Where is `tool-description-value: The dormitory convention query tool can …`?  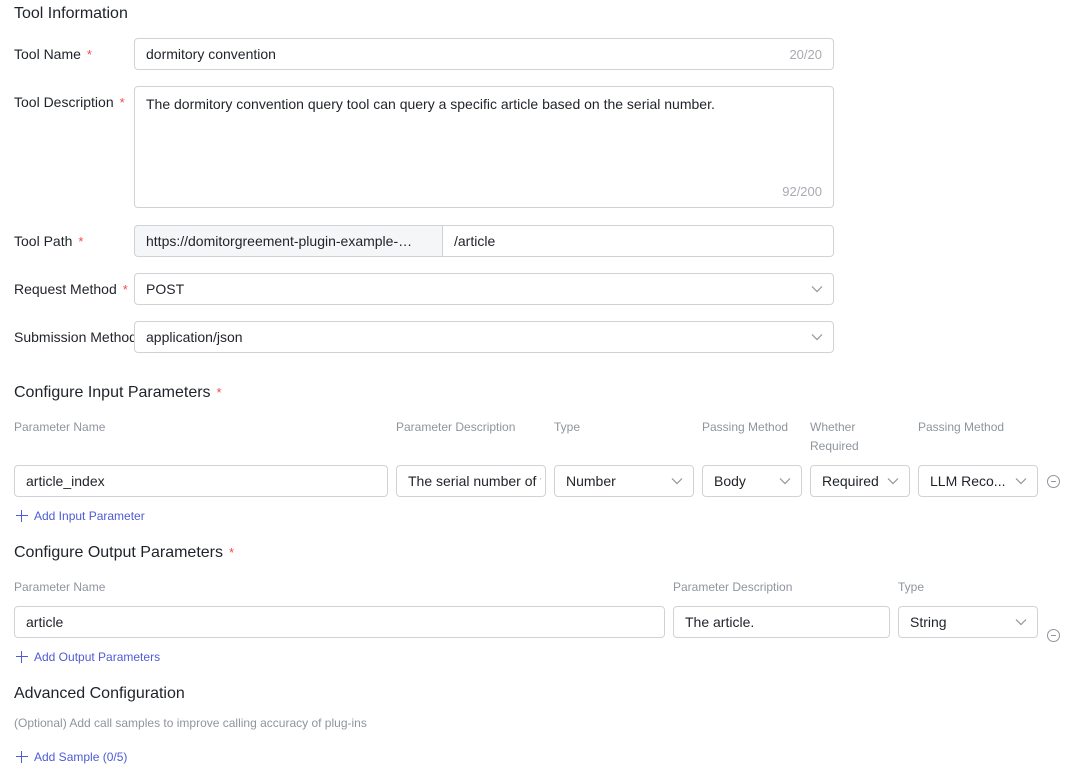 tool-description-value: The dormitory convention query tool can … is located at coordinates (430, 104).